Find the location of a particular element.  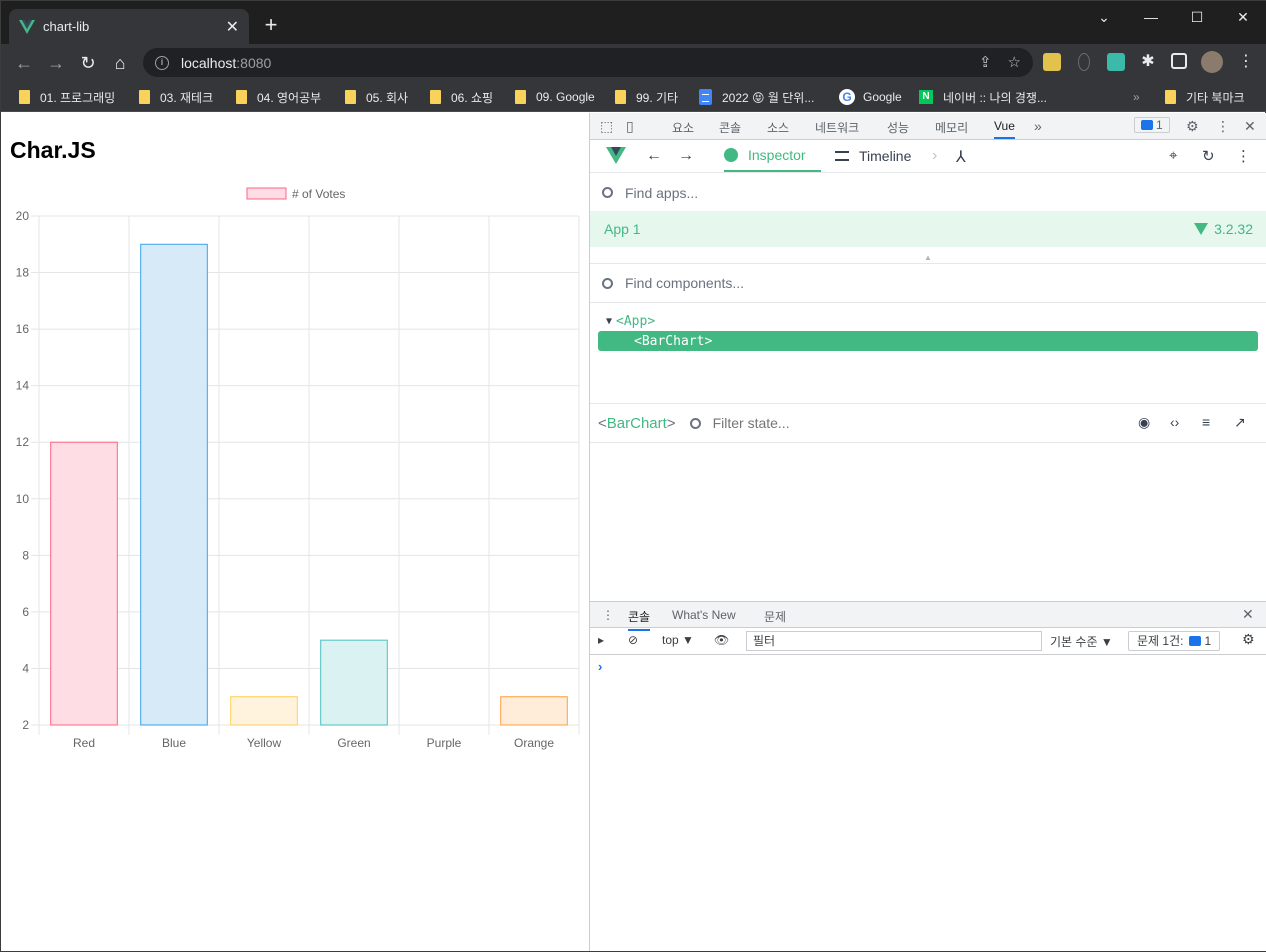

more-bookmarks-icon: » is located at coordinates (1136, 97).